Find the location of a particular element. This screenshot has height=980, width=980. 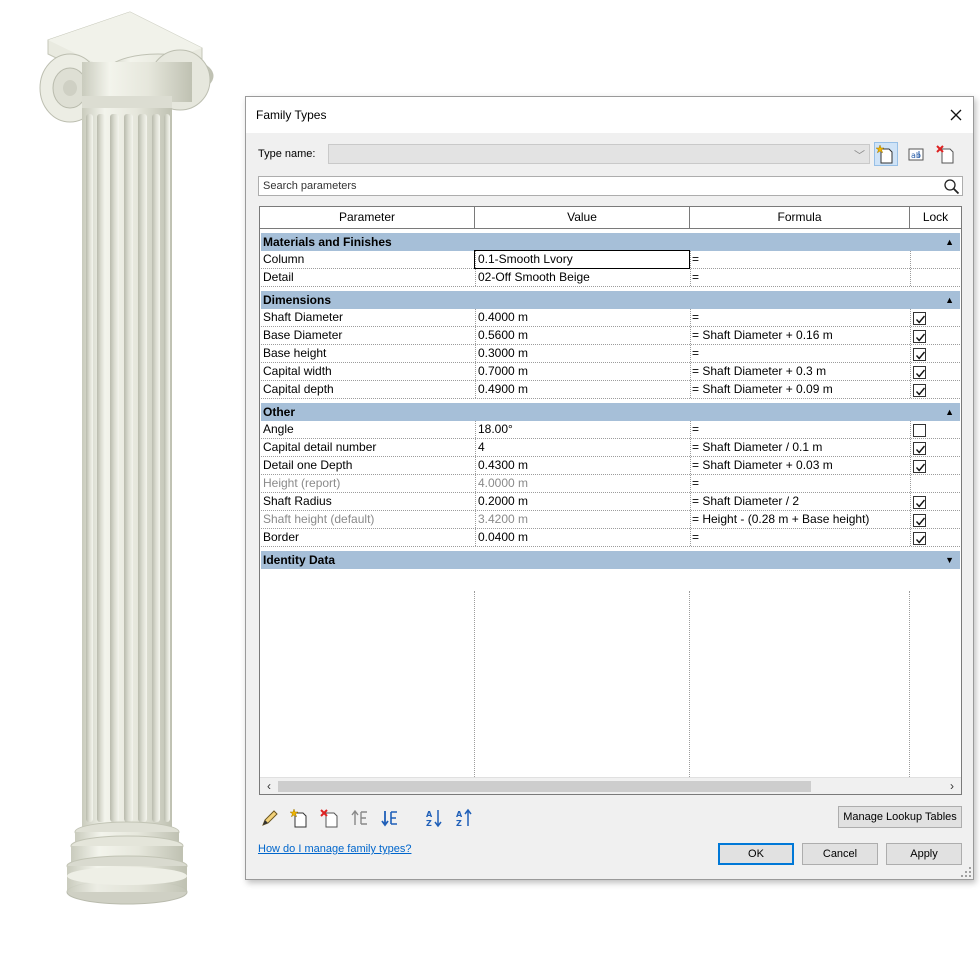

column-header-parameter: Parameter is located at coordinates (367, 217).